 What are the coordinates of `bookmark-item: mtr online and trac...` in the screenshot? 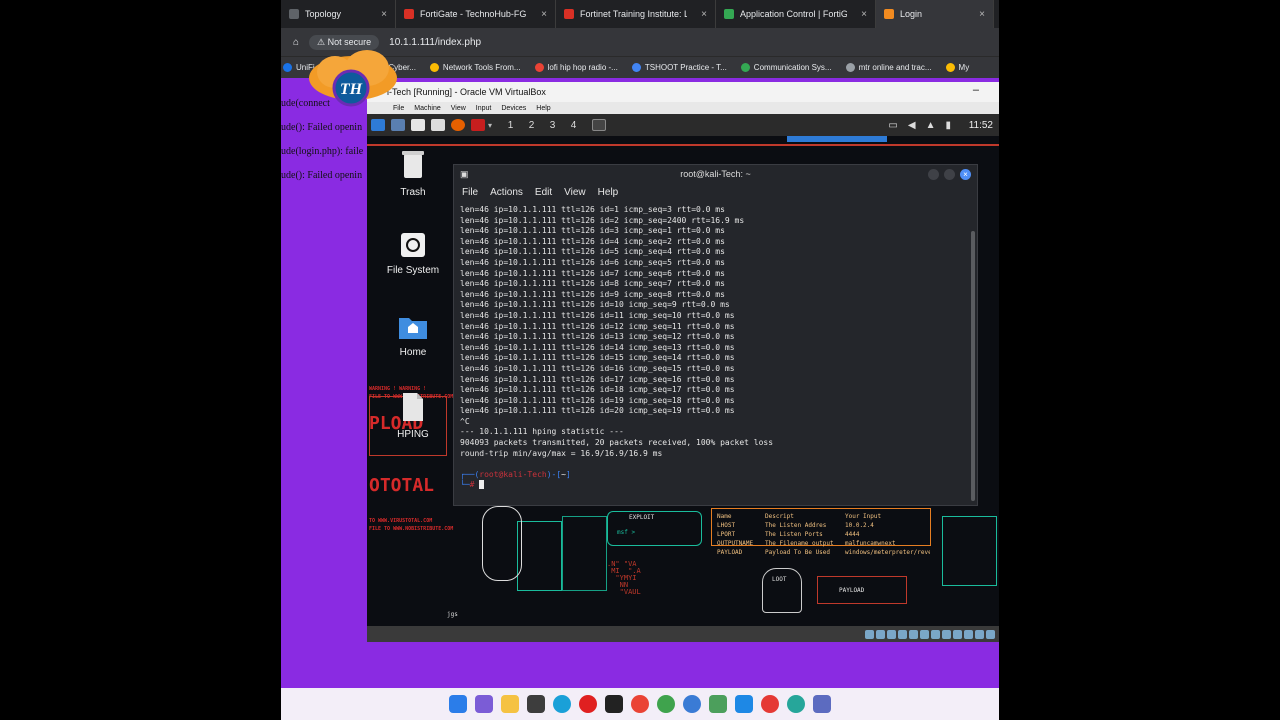 It's located at (888, 67).